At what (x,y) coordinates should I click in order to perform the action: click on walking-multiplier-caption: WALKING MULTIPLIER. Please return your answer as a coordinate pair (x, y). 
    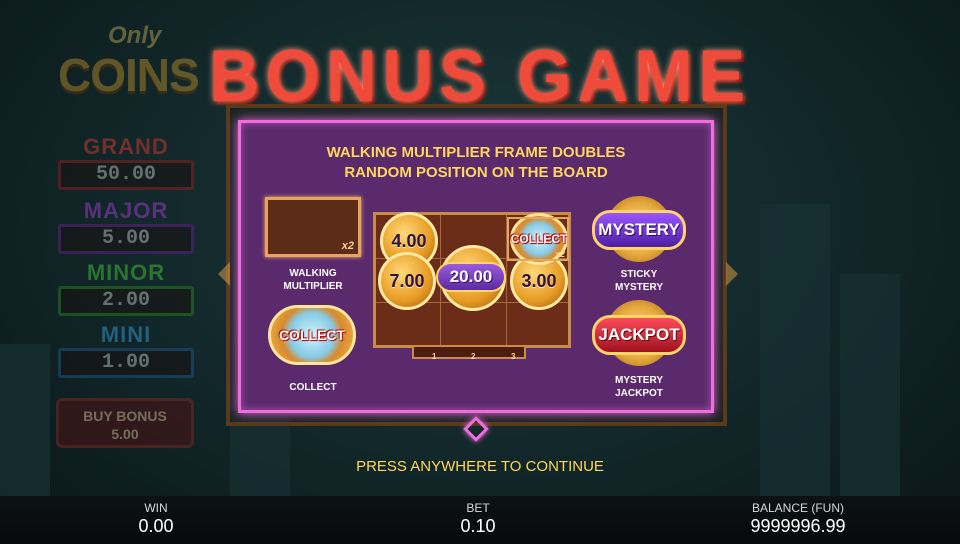
    Looking at the image, I should click on (313, 280).